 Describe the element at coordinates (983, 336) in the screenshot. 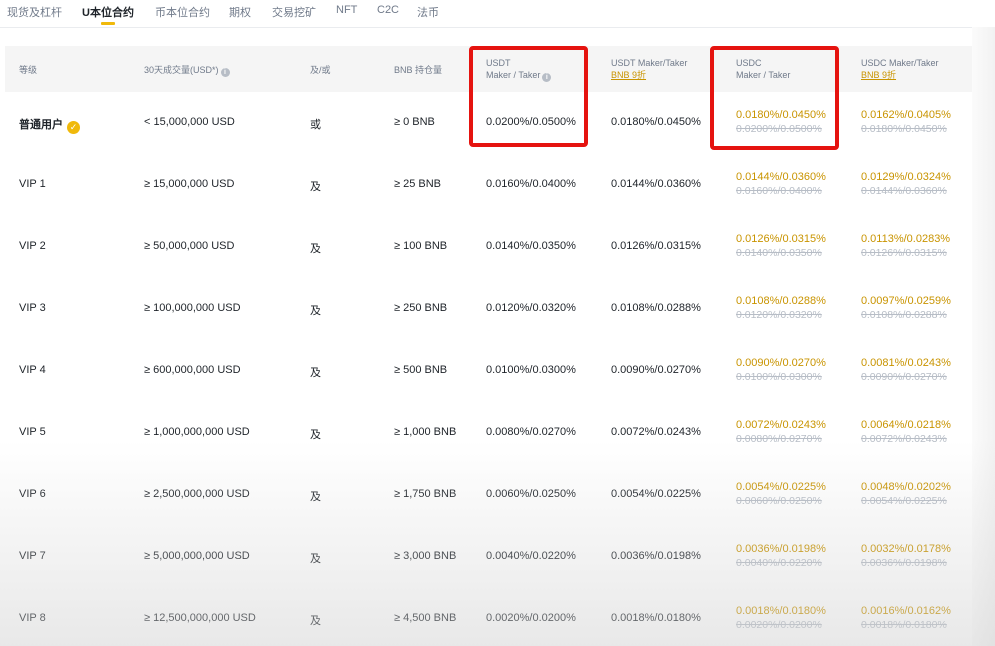

I see `scroll-edge` at that location.